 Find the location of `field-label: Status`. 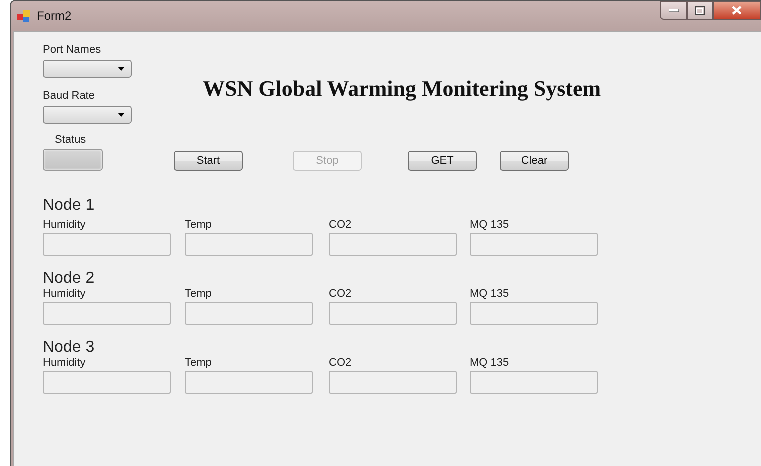

field-label: Status is located at coordinates (71, 140).